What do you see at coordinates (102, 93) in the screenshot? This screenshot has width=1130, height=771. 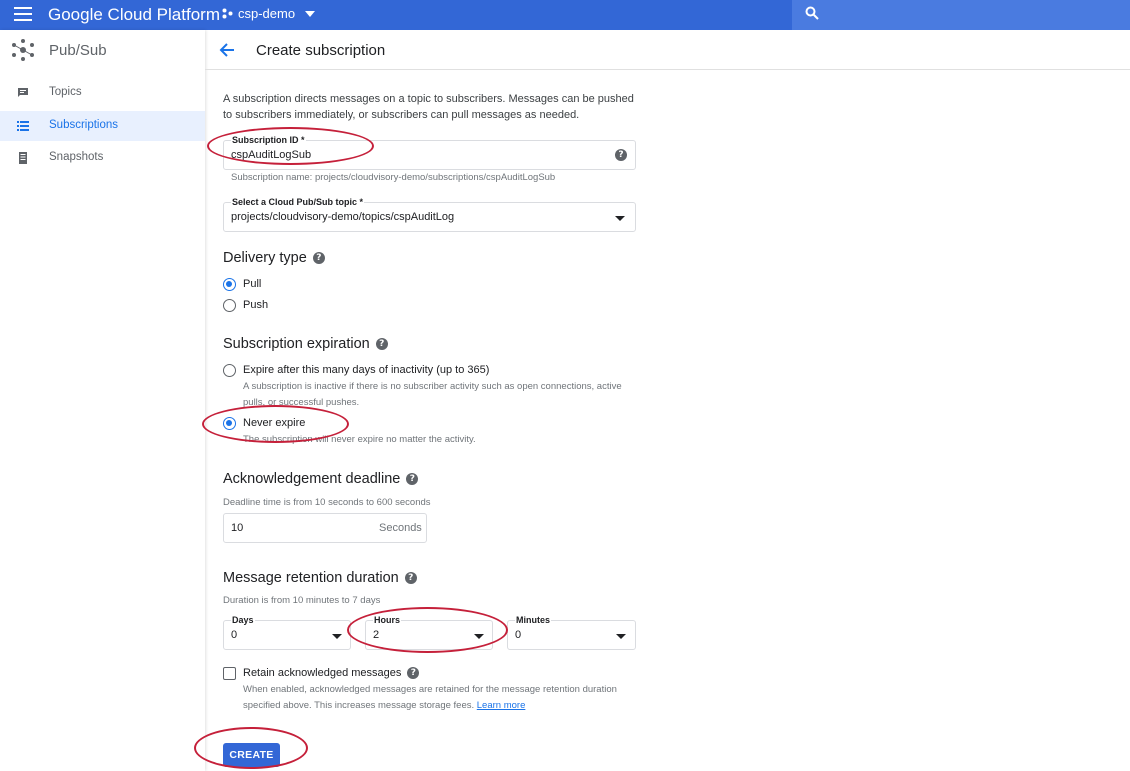 I see `sidebar-item-topics: Topics` at bounding box center [102, 93].